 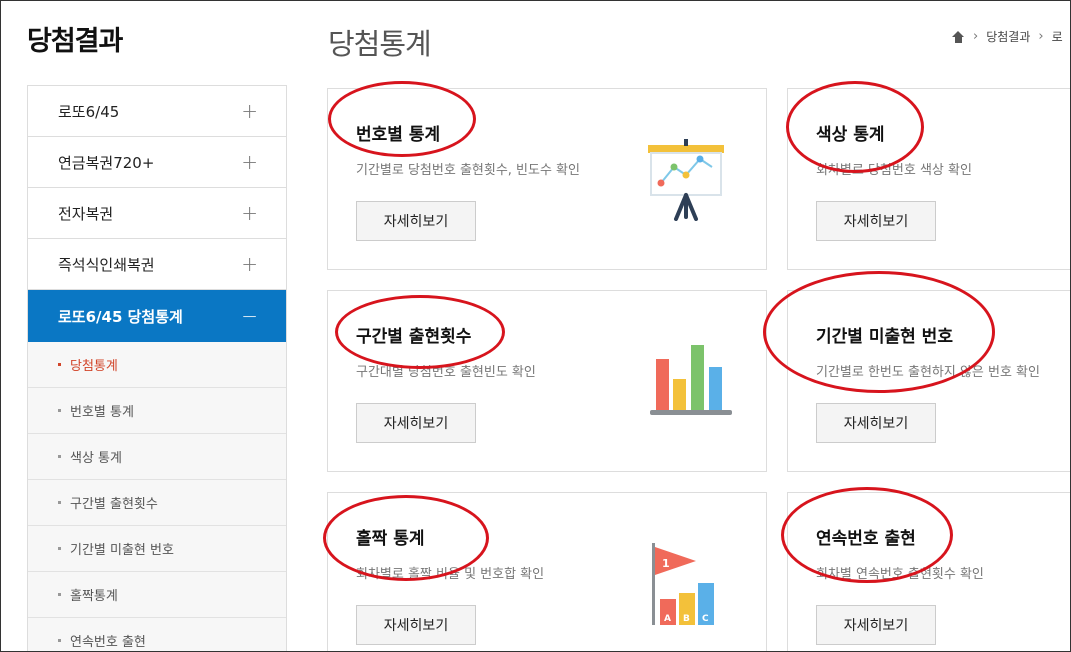 I want to click on card-title: 번호별 통계, so click(x=398, y=135).